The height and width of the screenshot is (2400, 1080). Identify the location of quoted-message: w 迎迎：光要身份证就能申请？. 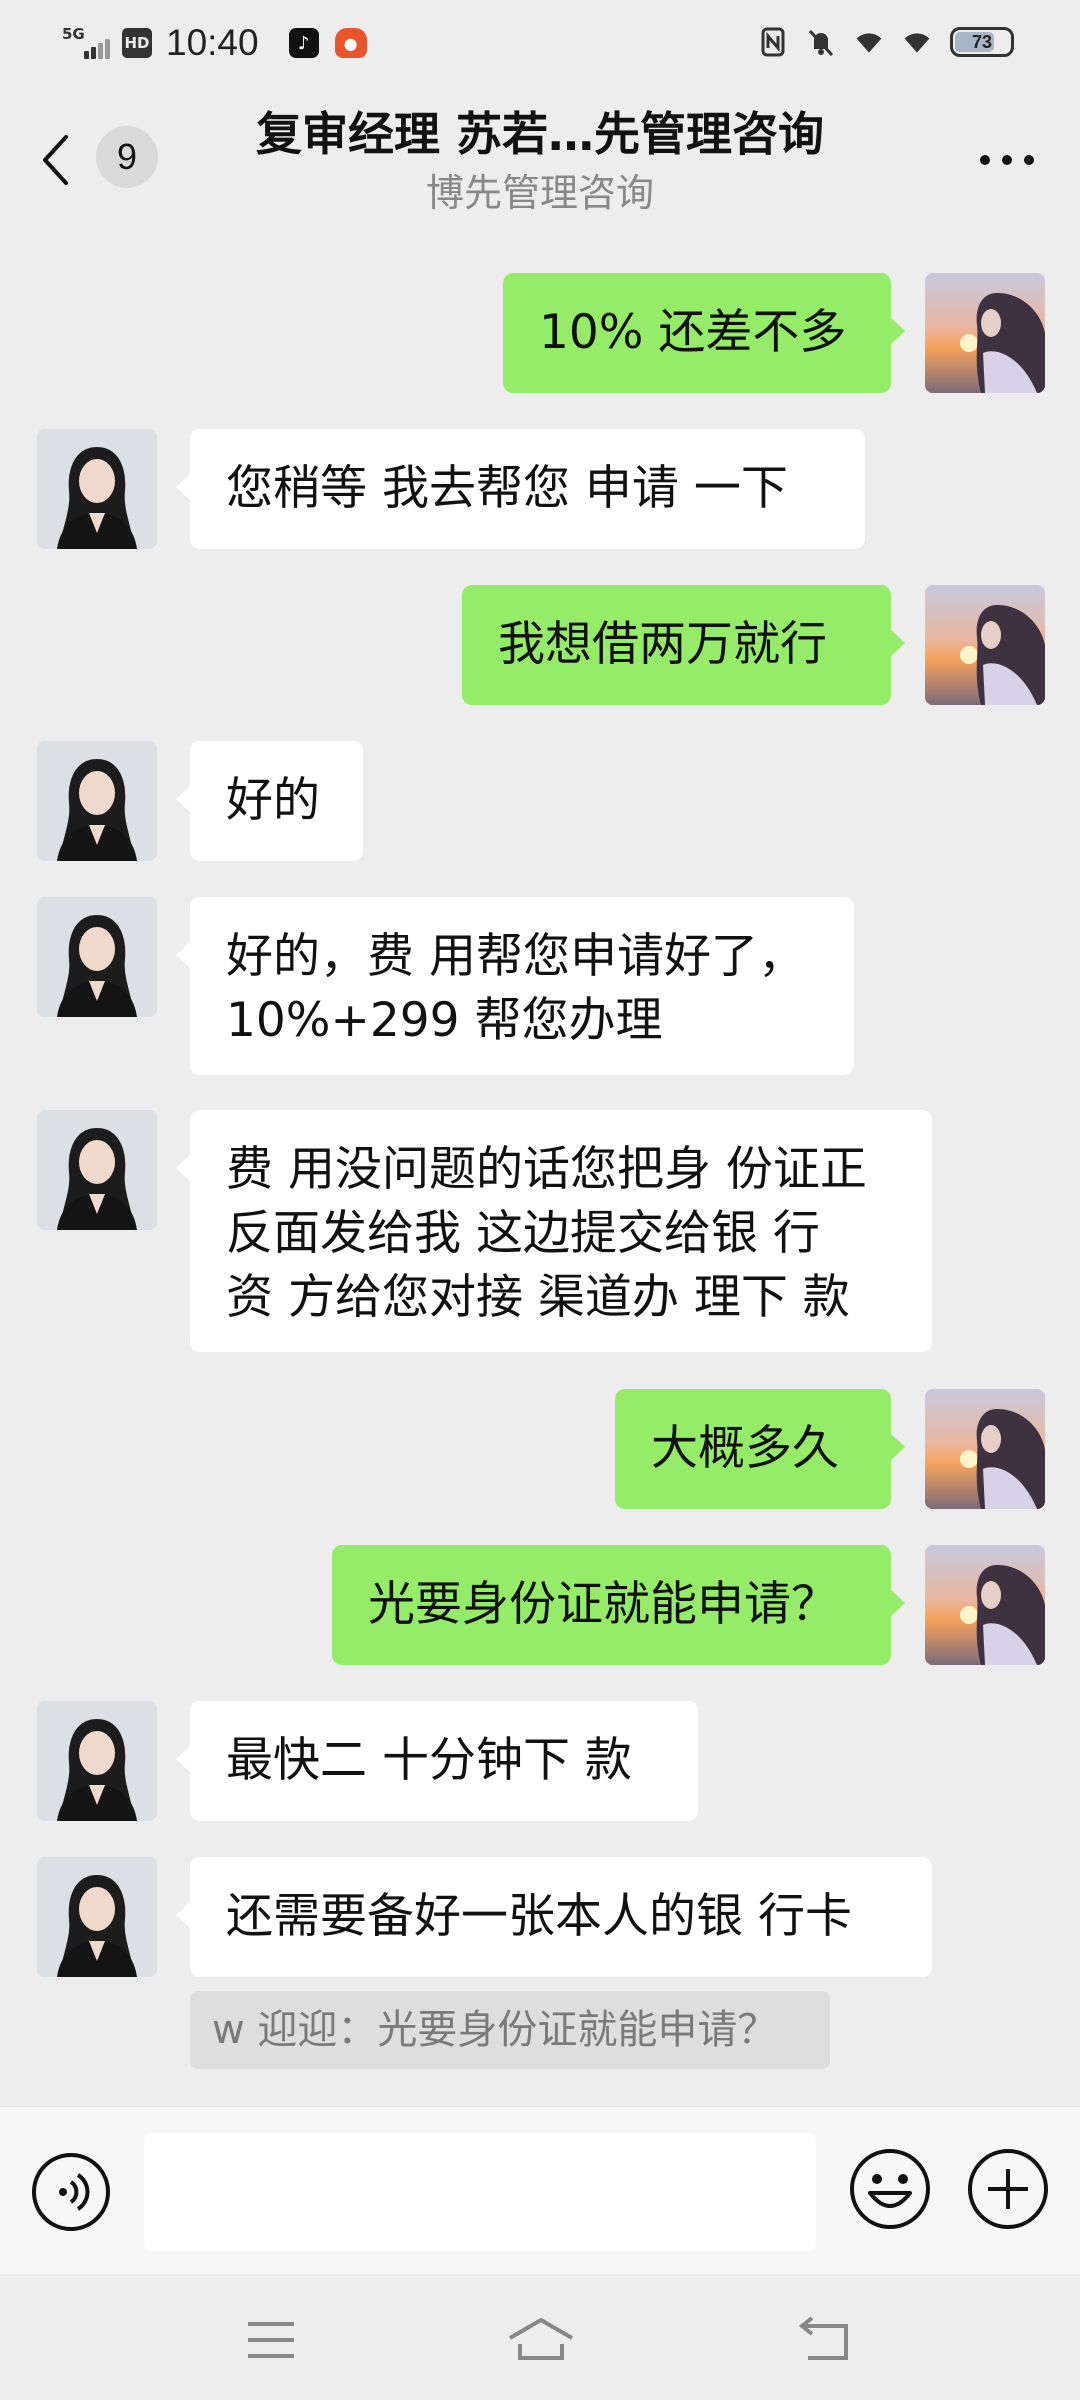
(510, 2030).